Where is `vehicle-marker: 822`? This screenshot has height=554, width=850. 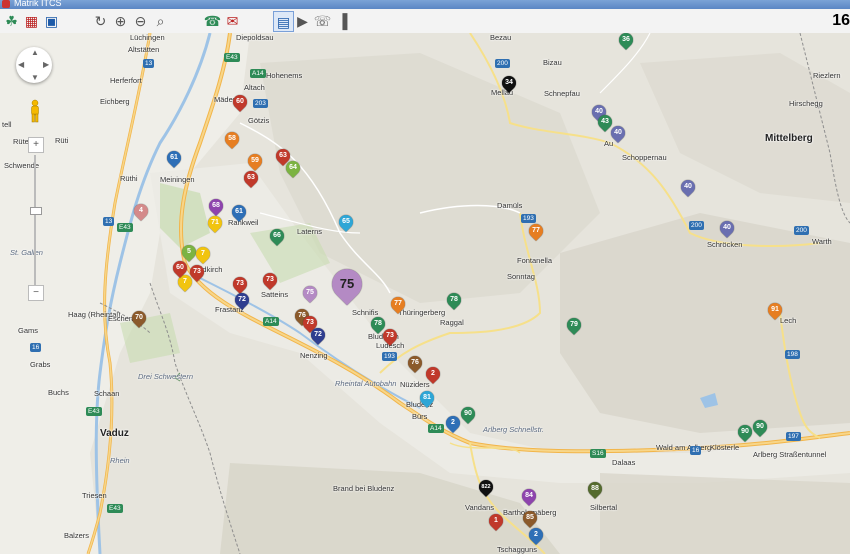 vehicle-marker: 822 is located at coordinates (486, 488).